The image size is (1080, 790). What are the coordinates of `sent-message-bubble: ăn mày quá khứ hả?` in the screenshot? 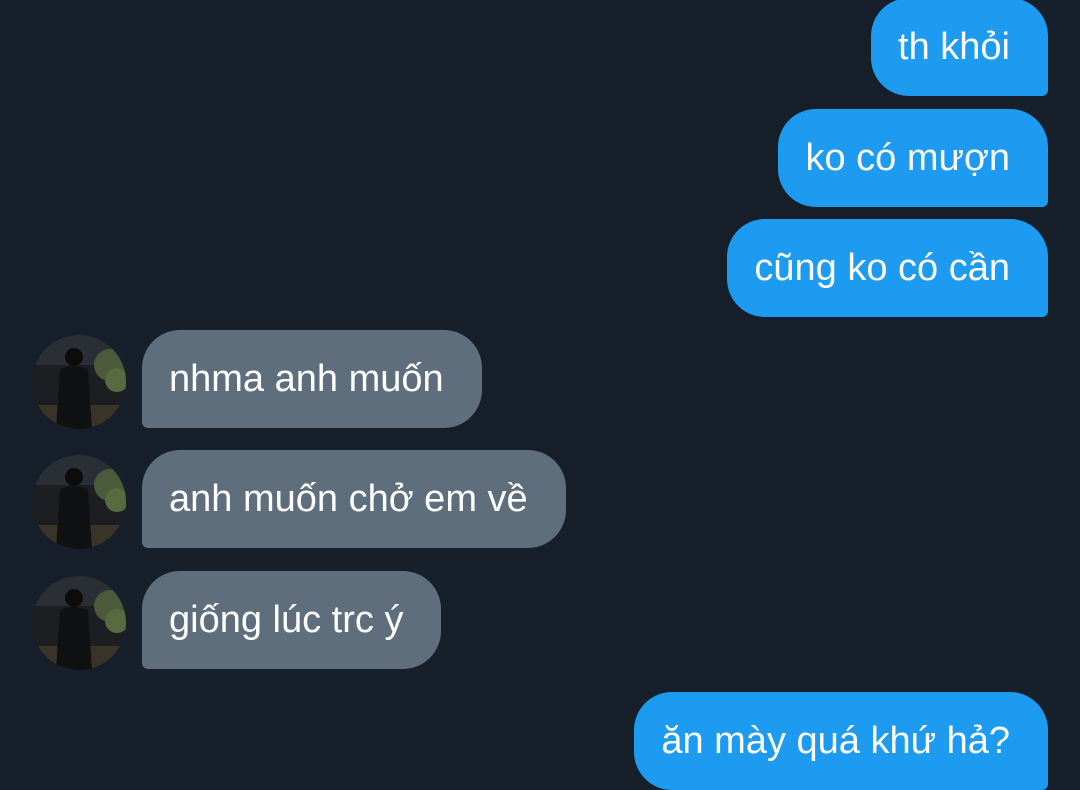 It's located at (841, 741).